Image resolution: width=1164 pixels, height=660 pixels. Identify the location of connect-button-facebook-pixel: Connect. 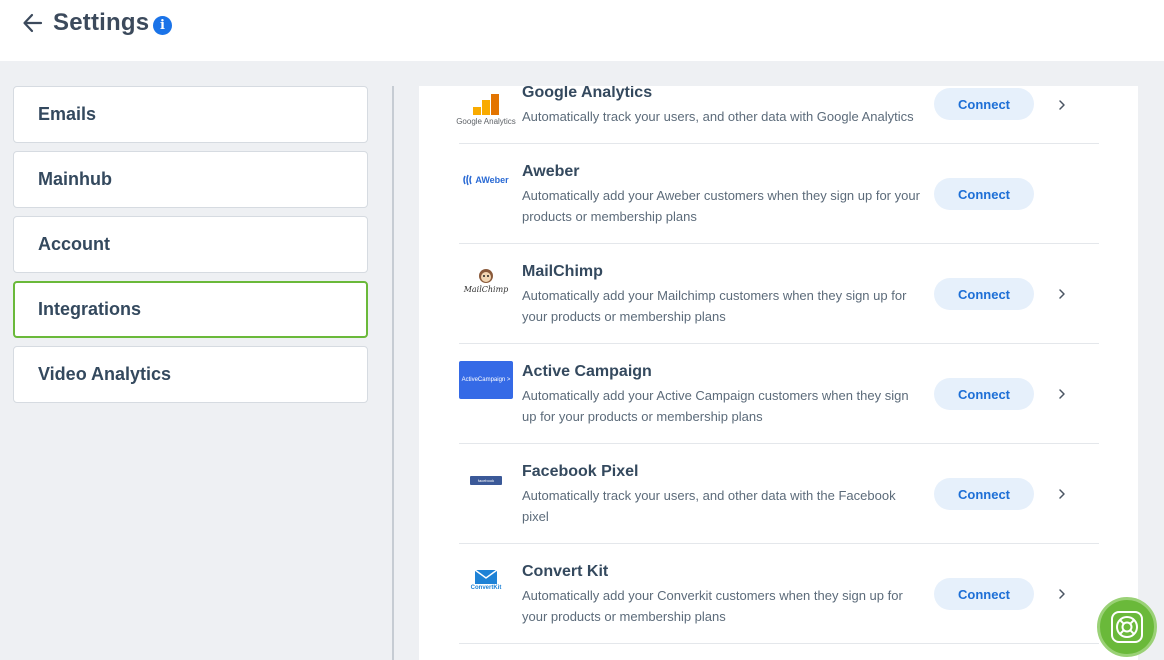
(984, 494).